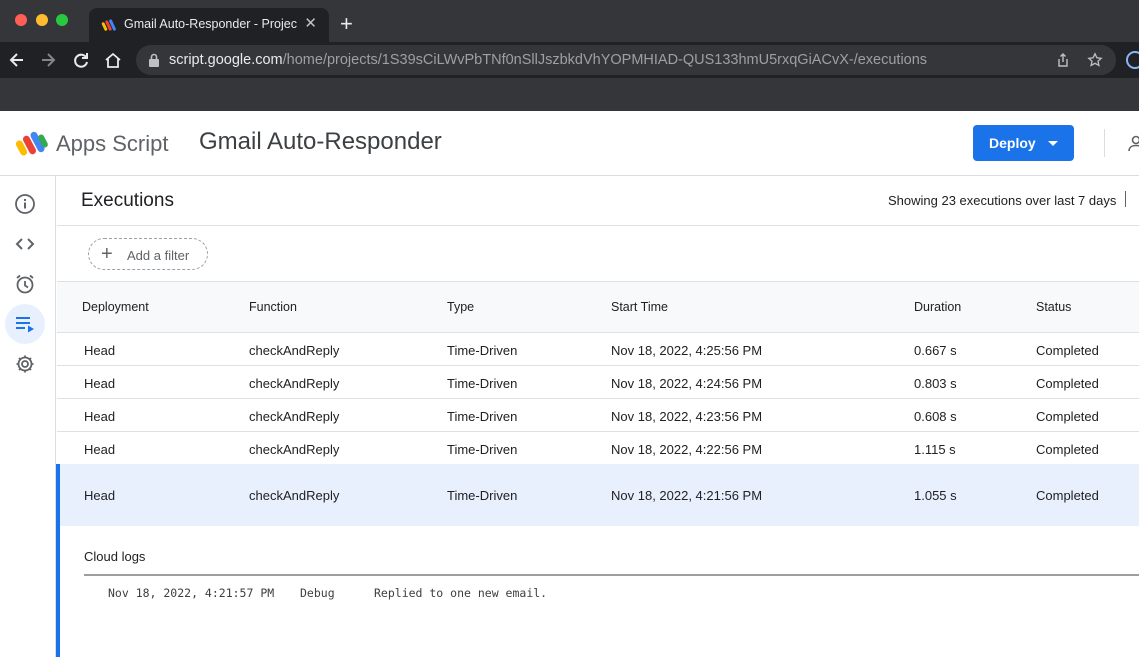 This screenshot has width=1139, height=657. Describe the element at coordinates (1095, 60) in the screenshot. I see `star-icon` at that location.